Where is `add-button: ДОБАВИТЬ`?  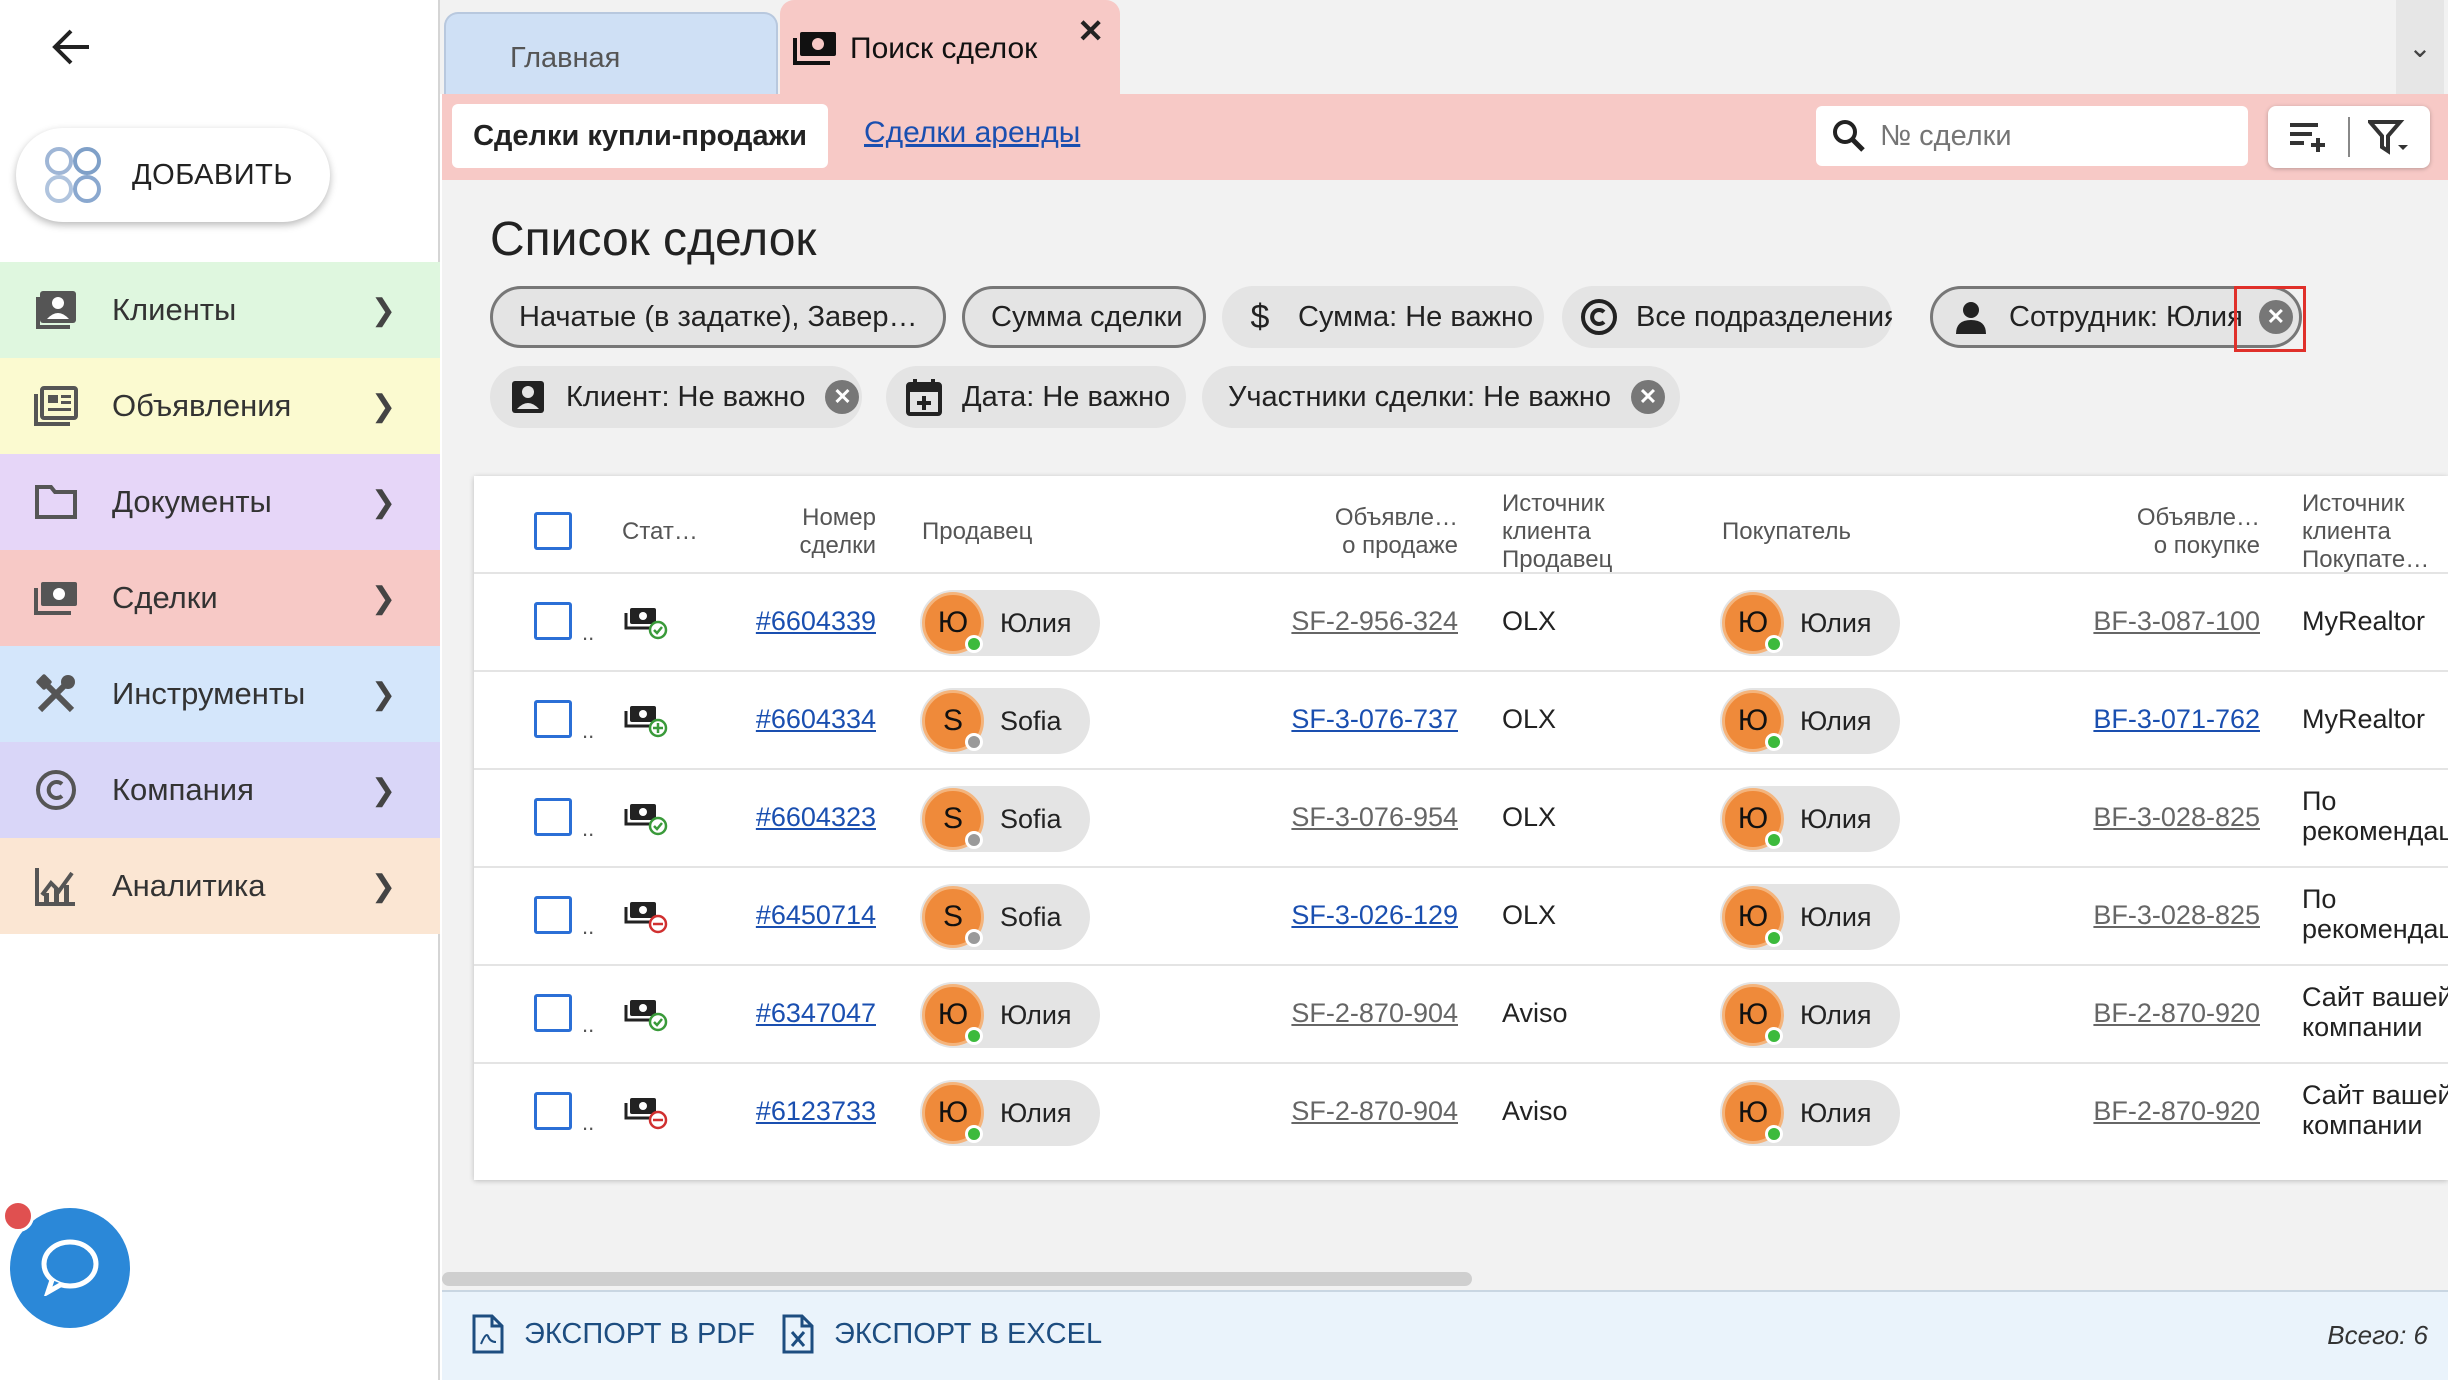 add-button: ДОБАВИТЬ is located at coordinates (173, 175).